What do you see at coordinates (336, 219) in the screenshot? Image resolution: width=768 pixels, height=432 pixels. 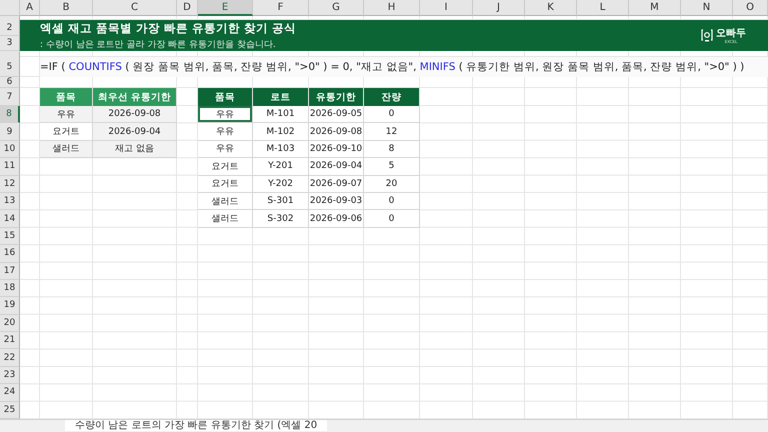 I see `table-cell: 2026-09-06` at bounding box center [336, 219].